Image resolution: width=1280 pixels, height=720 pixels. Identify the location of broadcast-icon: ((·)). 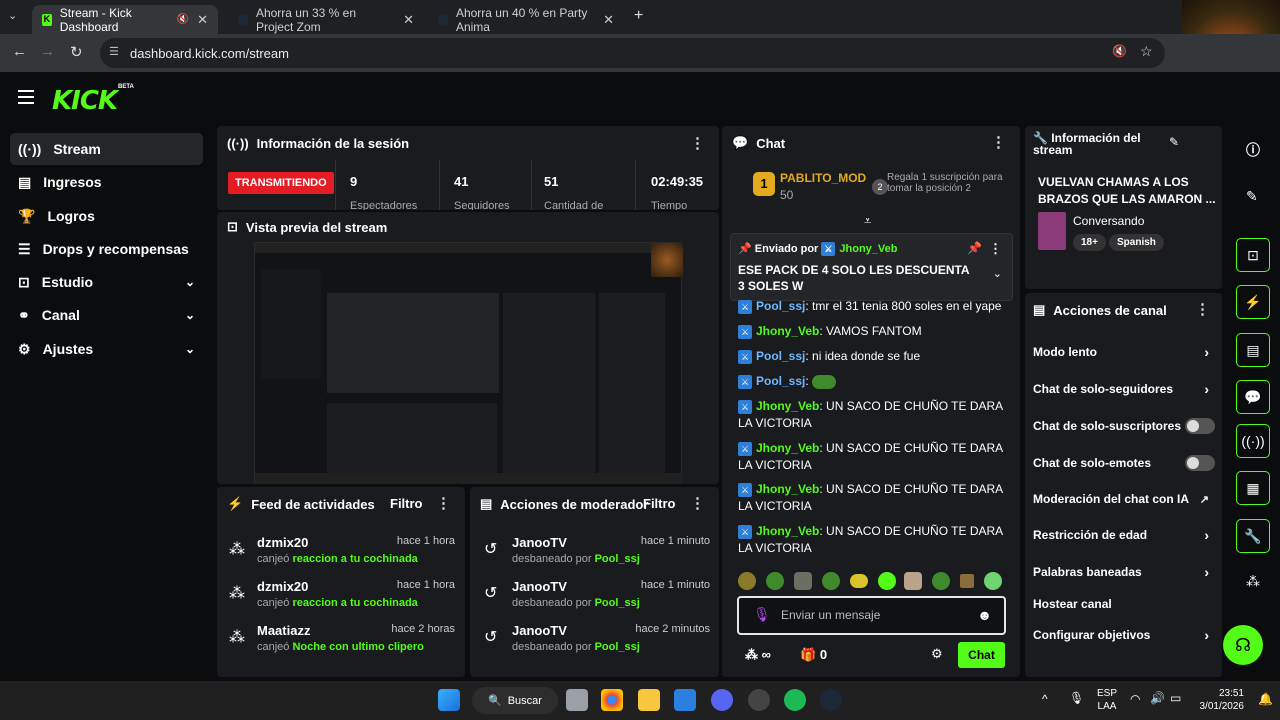
(1253, 441).